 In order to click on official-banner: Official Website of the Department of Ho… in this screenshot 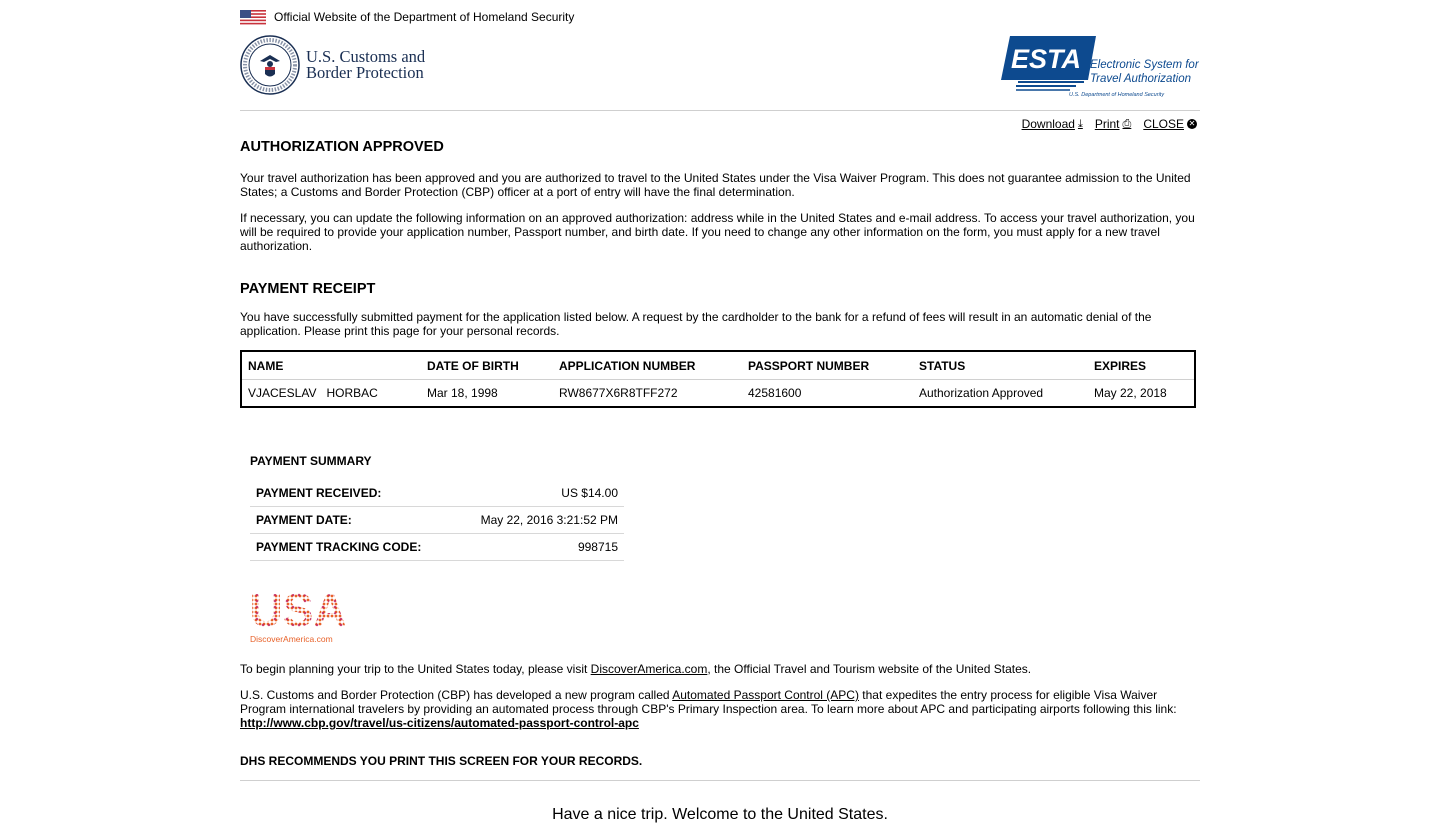, I will do `click(407, 17)`.